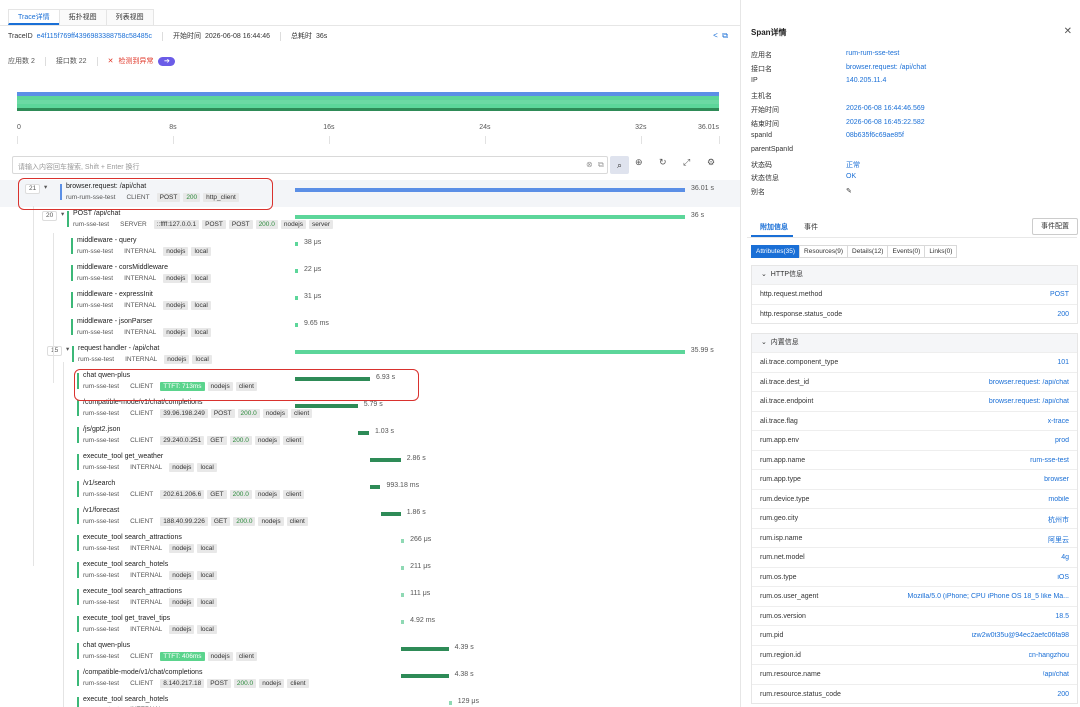 Image resolution: width=1080 pixels, height=707 pixels. What do you see at coordinates (368, 102) in the screenshot?
I see `overview-minimap` at bounding box center [368, 102].